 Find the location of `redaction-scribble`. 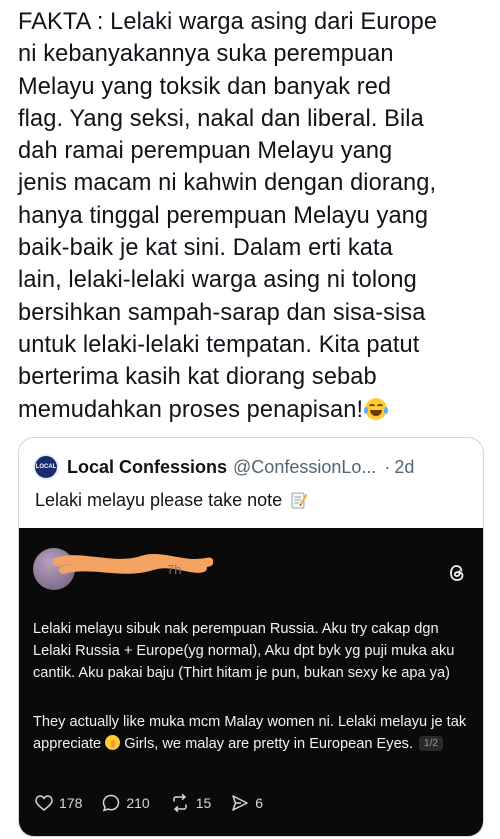

redaction-scribble is located at coordinates (133, 564).